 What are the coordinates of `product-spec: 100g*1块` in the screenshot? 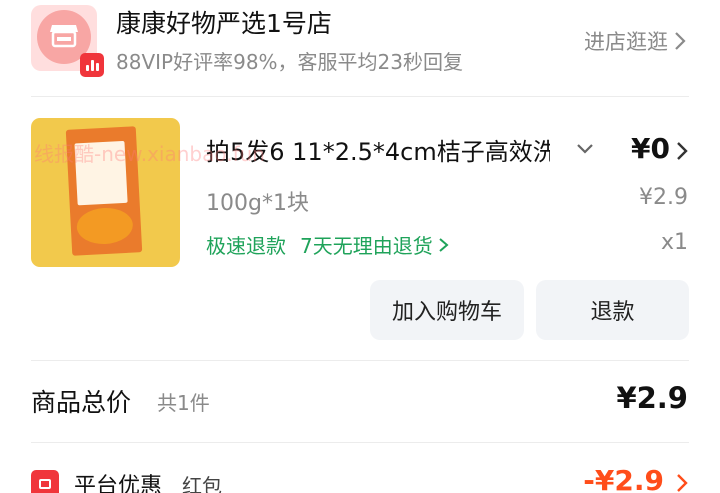 It's located at (257, 203).